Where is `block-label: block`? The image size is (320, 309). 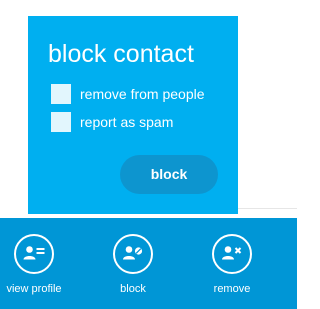 block-label: block is located at coordinates (133, 289).